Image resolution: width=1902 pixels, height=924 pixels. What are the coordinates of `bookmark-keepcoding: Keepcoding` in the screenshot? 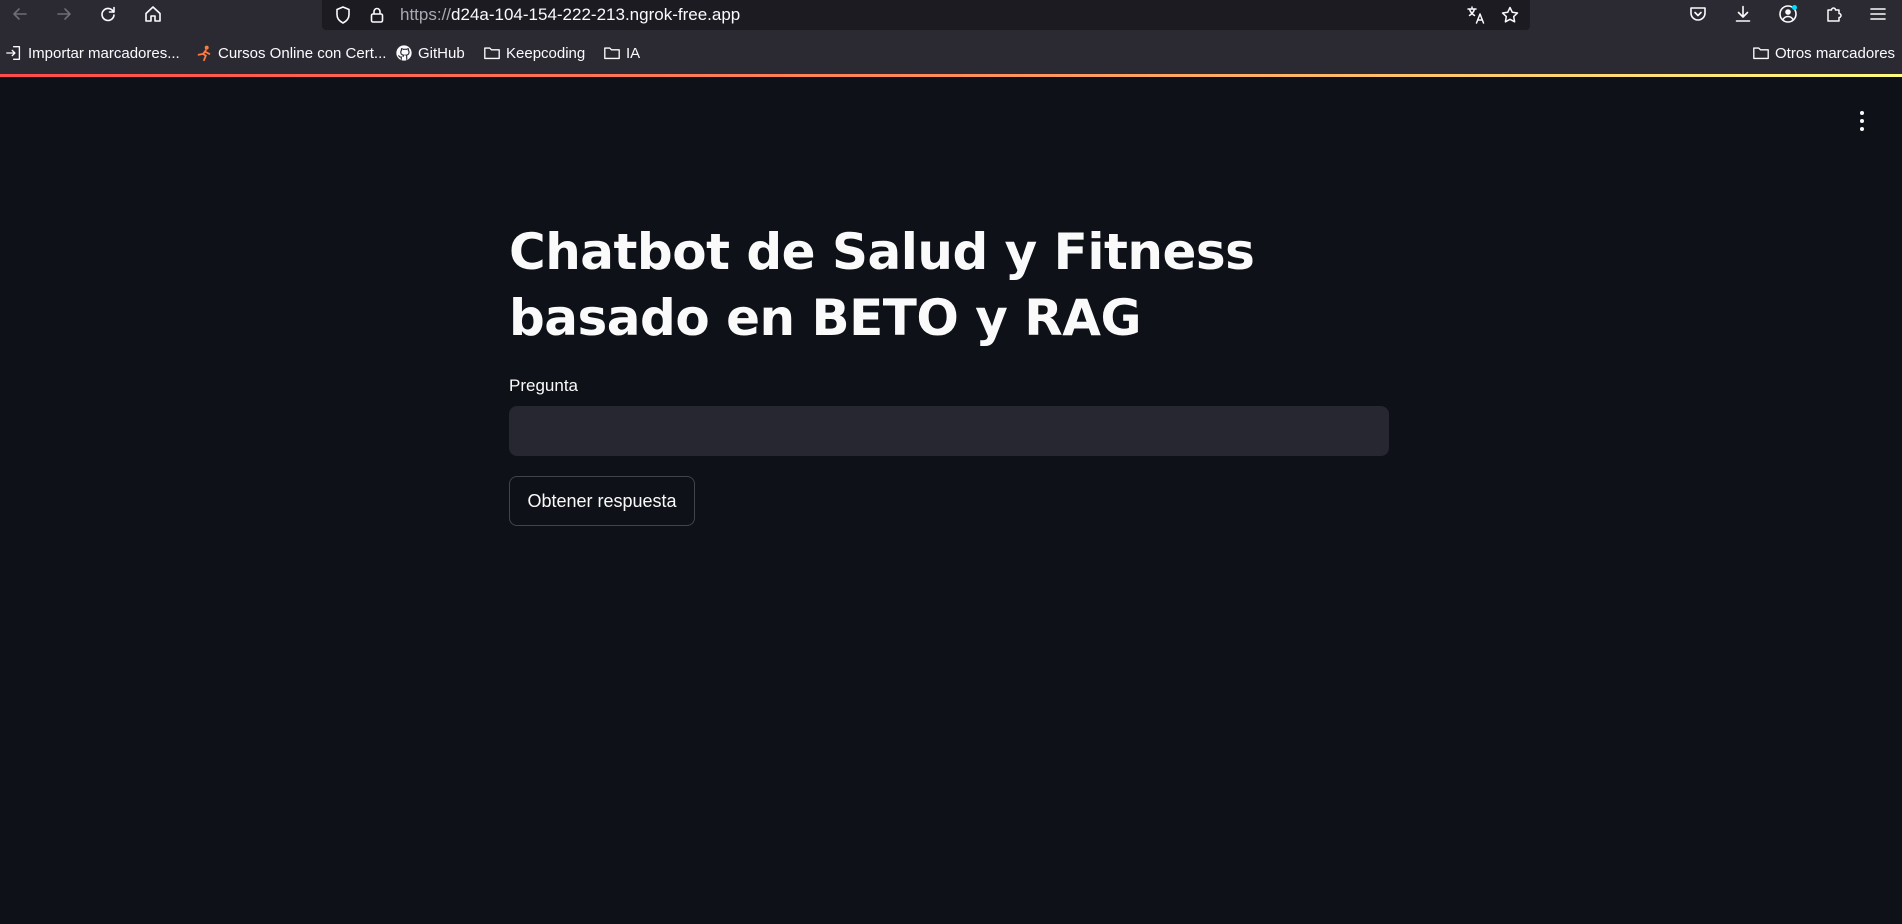 It's located at (534, 53).